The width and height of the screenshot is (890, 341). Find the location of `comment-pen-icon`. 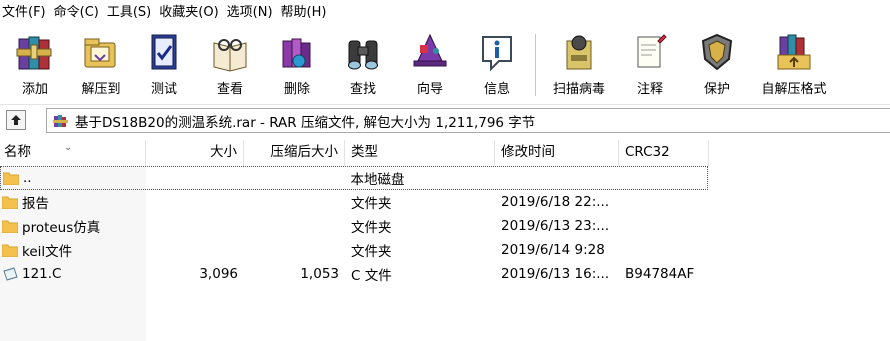

comment-pen-icon is located at coordinates (650, 52).